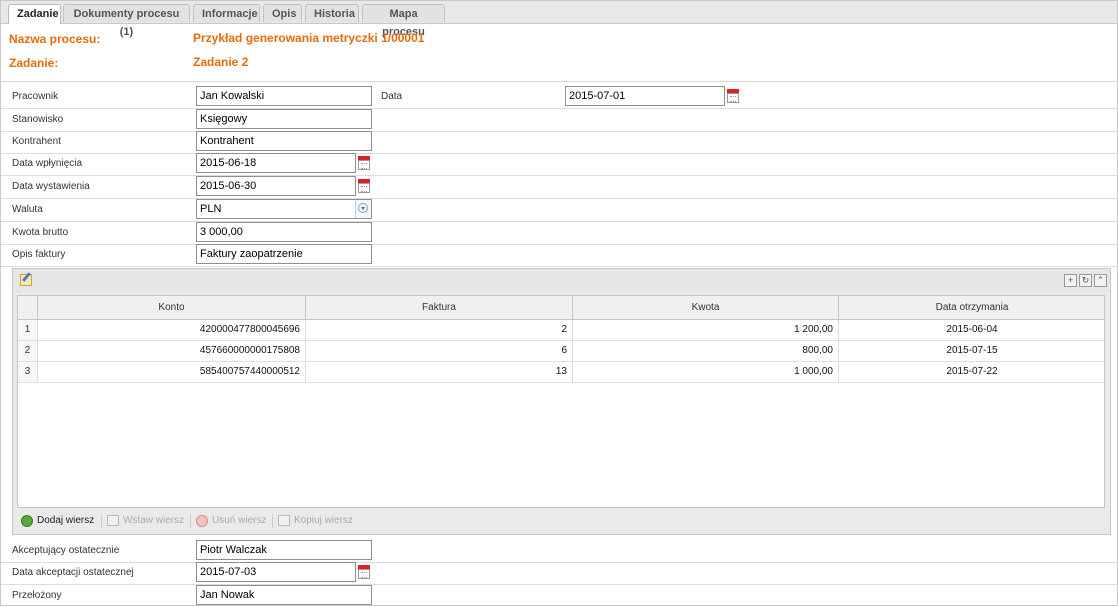 This screenshot has height=607, width=1118. What do you see at coordinates (1085, 280) in the screenshot?
I see `refresh-icon: ↻` at bounding box center [1085, 280].